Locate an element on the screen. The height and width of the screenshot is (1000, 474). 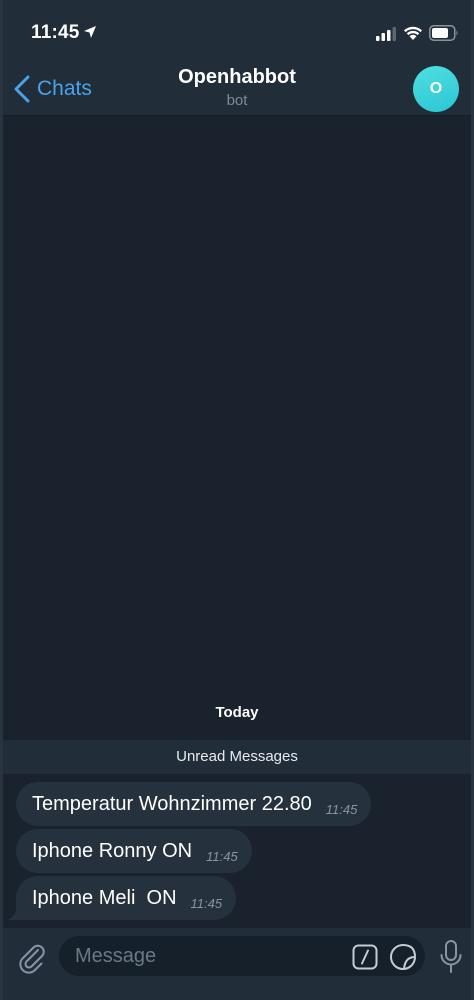
date-label: Today is located at coordinates (237, 712).